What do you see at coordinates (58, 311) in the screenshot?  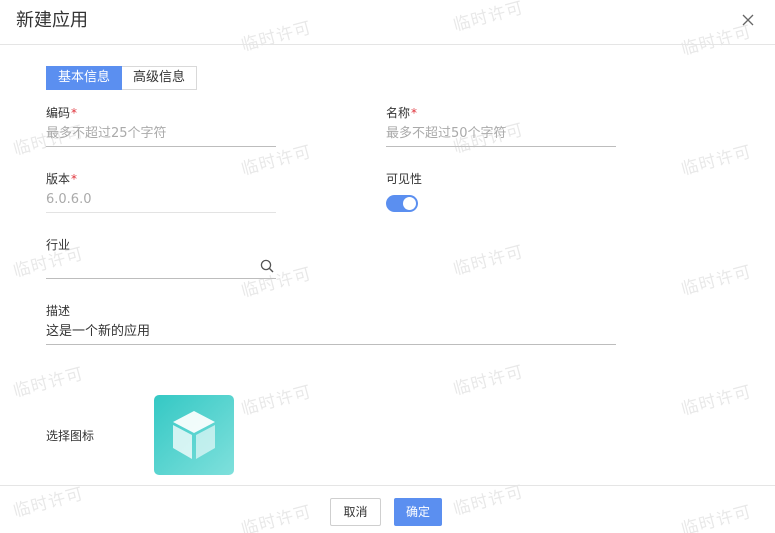 I see `description-label: 描述` at bounding box center [58, 311].